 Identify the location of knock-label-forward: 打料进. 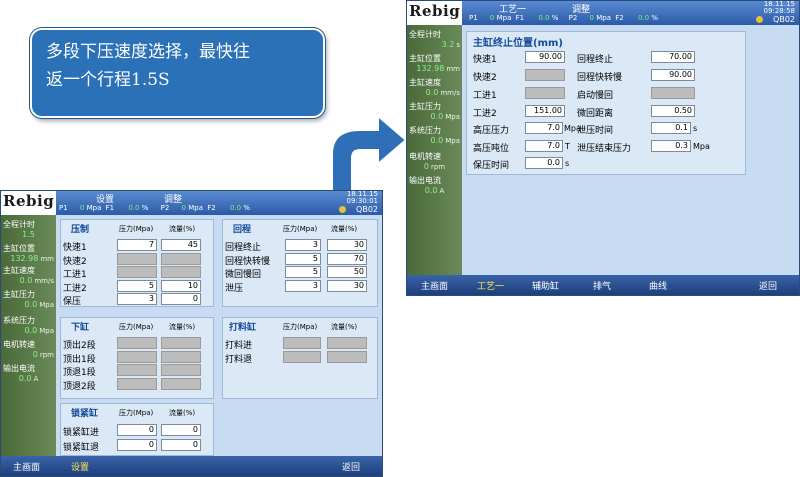
(239, 346).